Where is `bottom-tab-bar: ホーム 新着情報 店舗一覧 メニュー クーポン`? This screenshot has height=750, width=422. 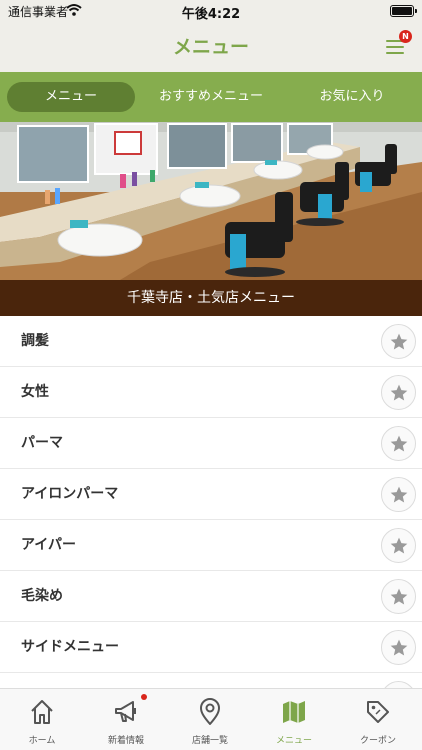 bottom-tab-bar: ホーム 新着情報 店舗一覧 メニュー クーポン is located at coordinates (211, 719).